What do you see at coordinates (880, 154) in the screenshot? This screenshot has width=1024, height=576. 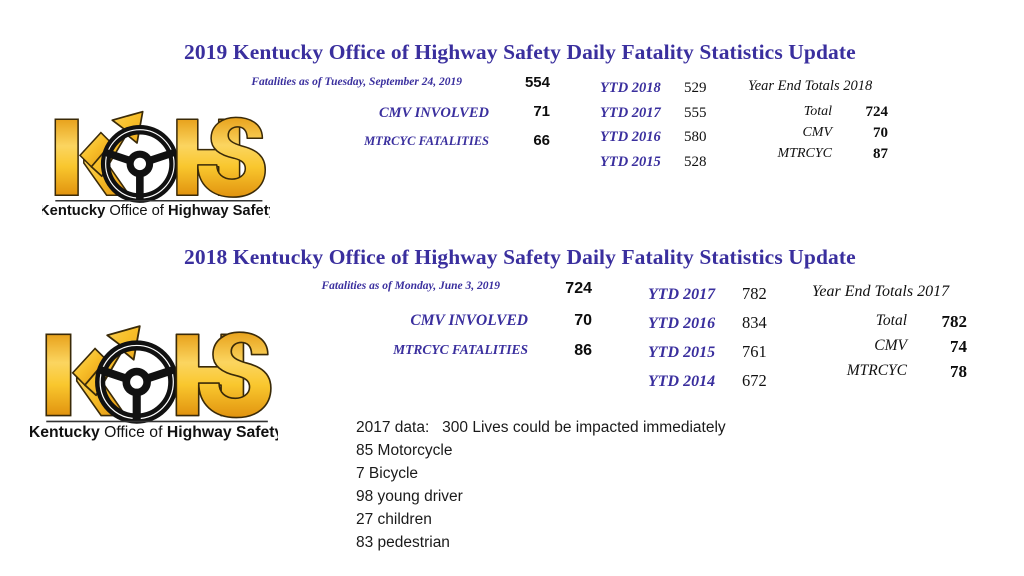 I see `year-end-value: 87` at bounding box center [880, 154].